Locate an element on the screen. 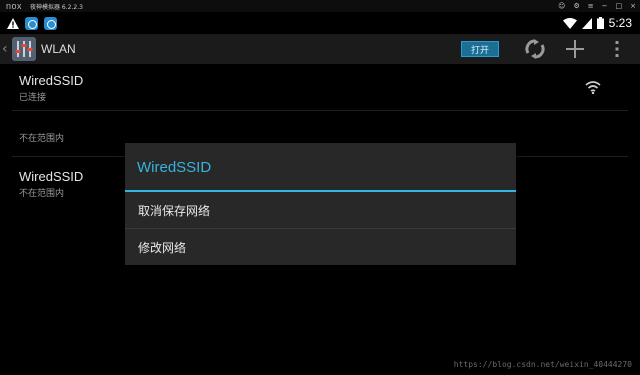 This screenshot has height=375, width=640. settings-app-icon is located at coordinates (24, 49).